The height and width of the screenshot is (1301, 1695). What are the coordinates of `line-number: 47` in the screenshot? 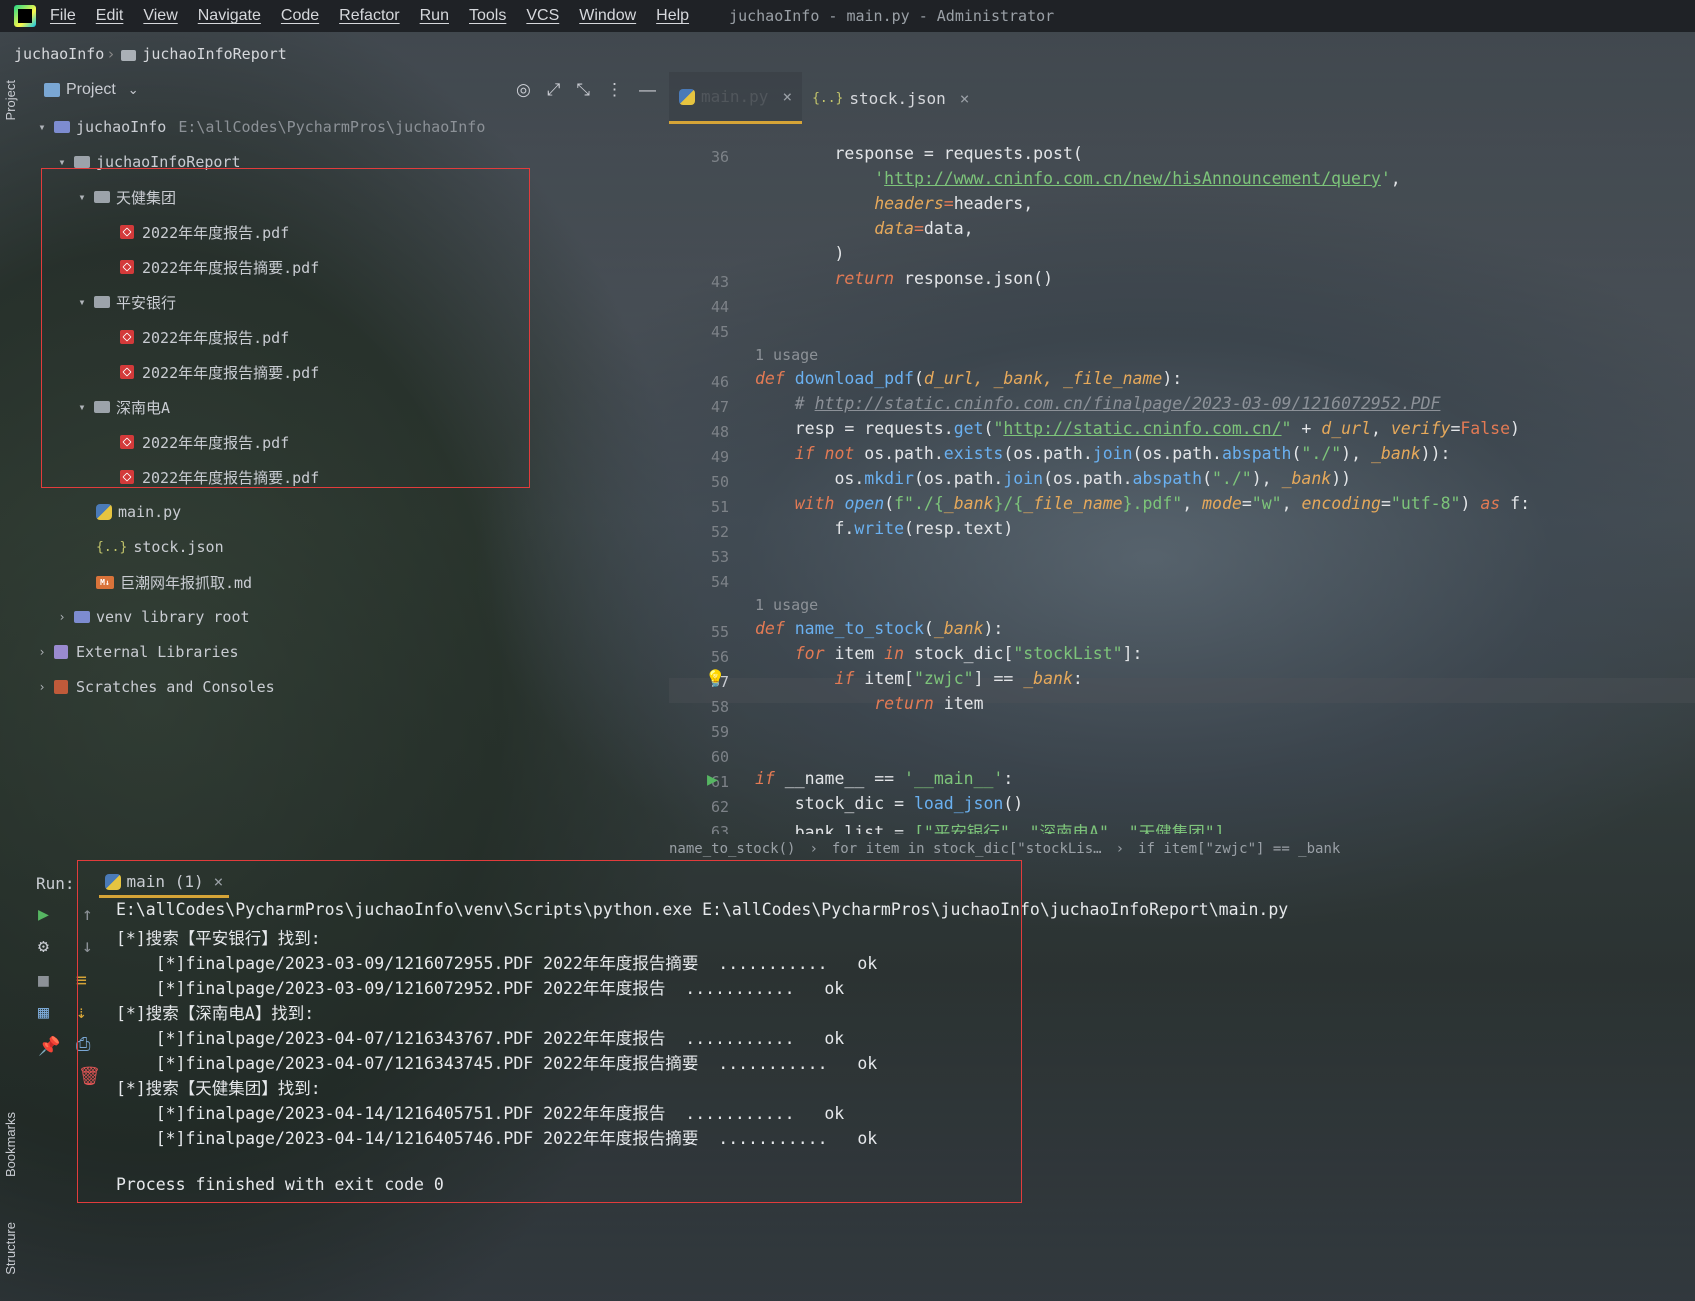 It's located at (719, 407).